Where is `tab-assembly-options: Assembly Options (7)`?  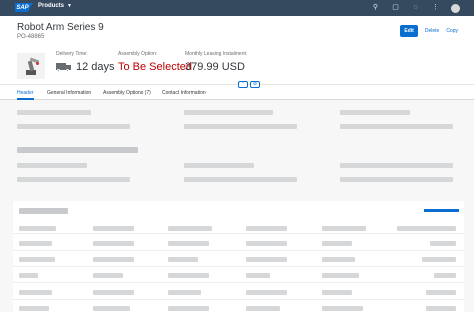
tab-assembly-options: Assembly Options (7) is located at coordinates (127, 93).